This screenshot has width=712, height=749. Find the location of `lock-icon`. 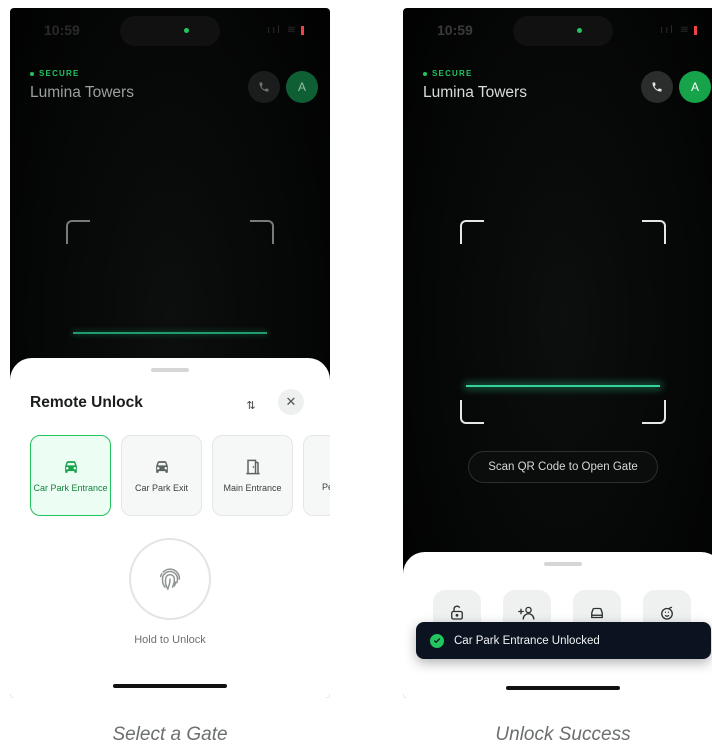

lock-icon is located at coordinates (457, 612).